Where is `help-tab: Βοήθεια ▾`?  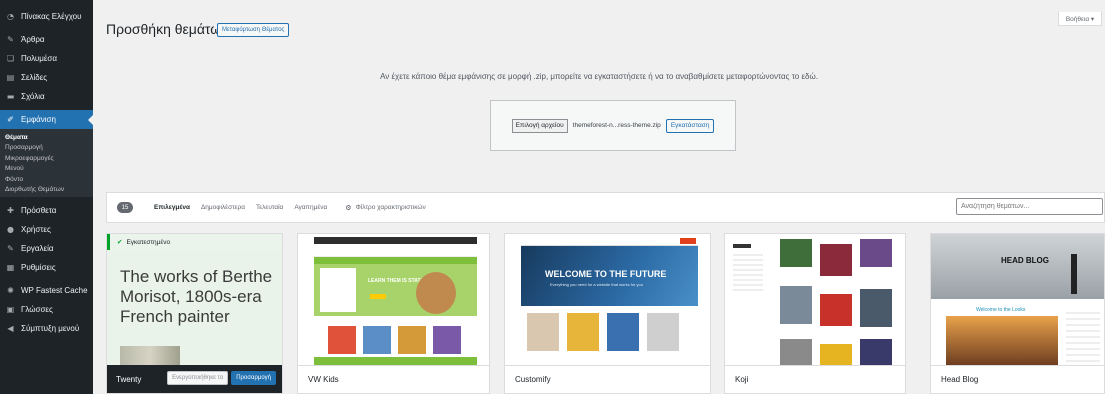
help-tab: Βοήθεια ▾ is located at coordinates (1080, 19).